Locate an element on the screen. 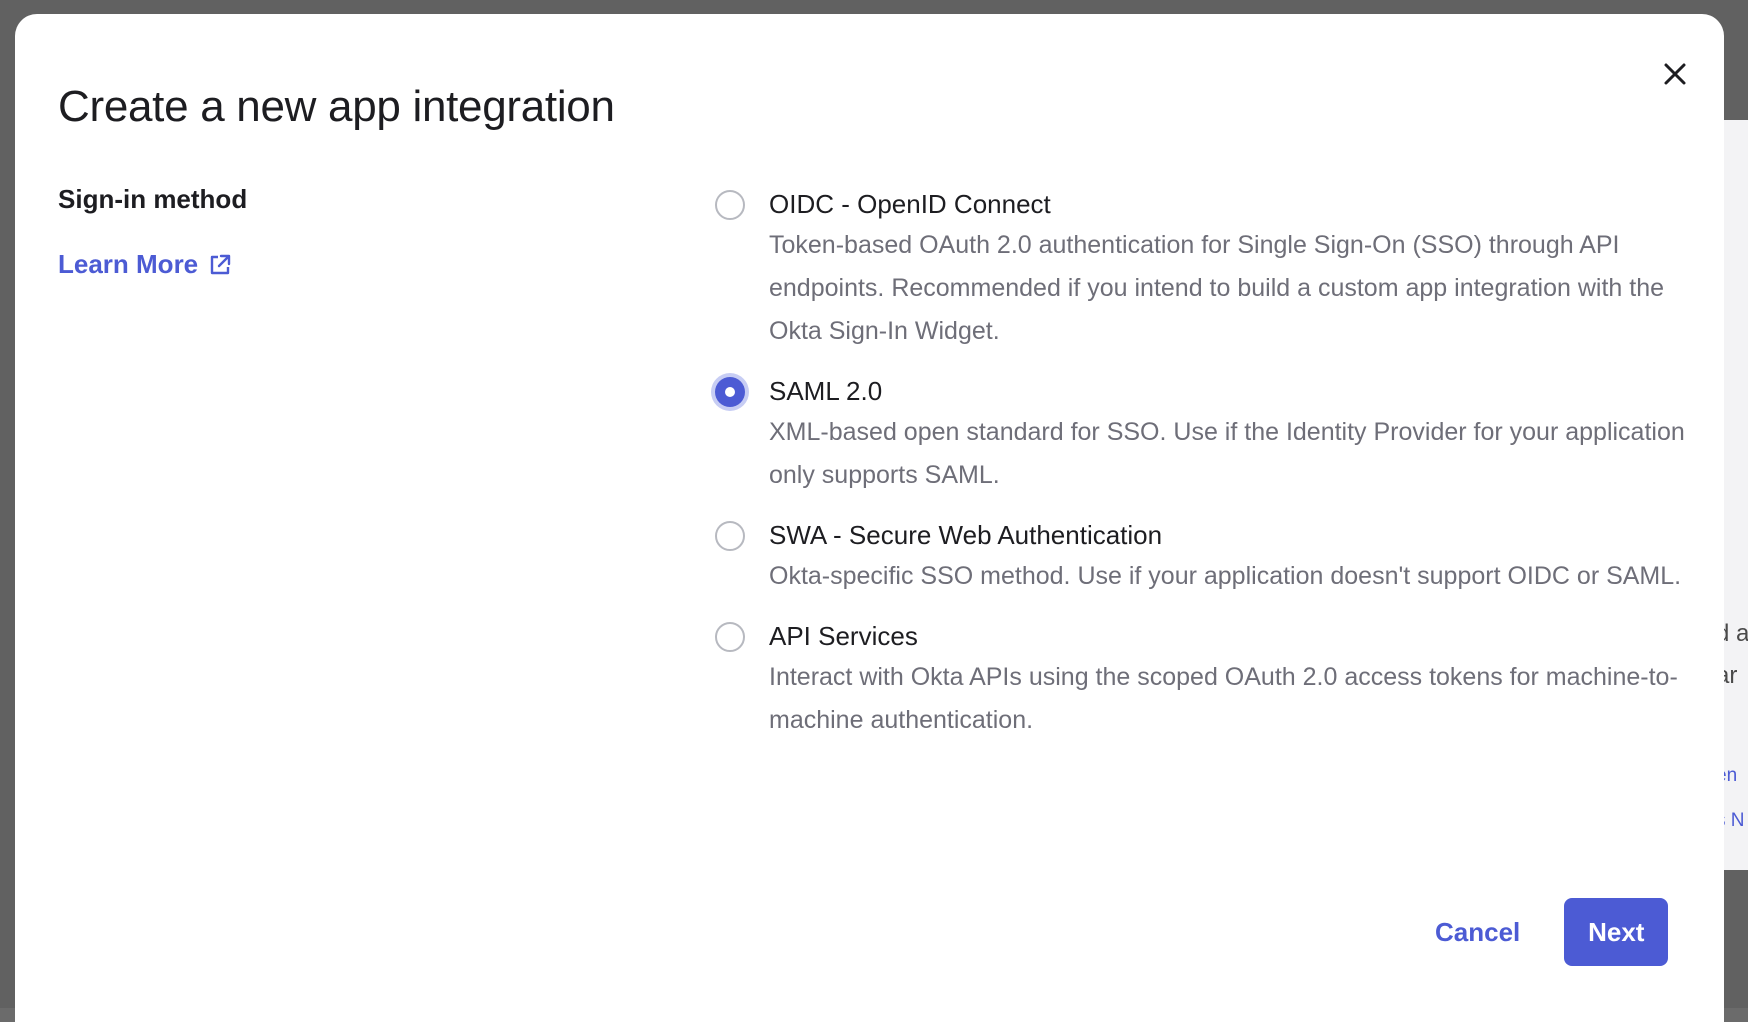 Image resolution: width=1748 pixels, height=1022 pixels. cancel-button: Cancel is located at coordinates (1477, 932).